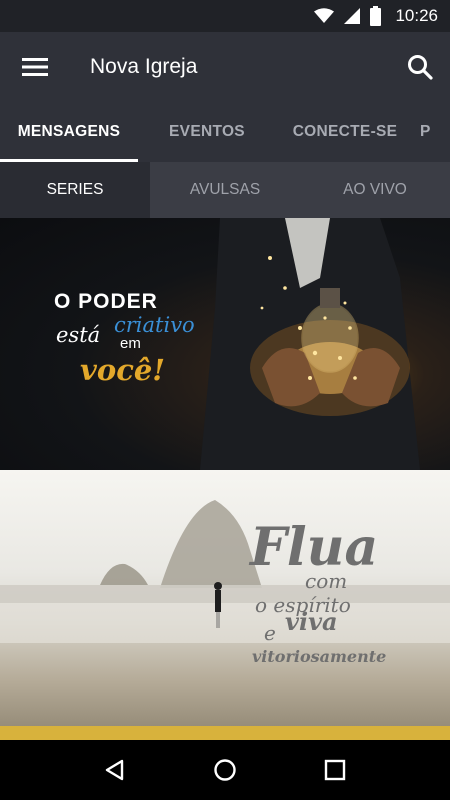  I want to click on banner1-line2b: criativo, so click(154, 325).